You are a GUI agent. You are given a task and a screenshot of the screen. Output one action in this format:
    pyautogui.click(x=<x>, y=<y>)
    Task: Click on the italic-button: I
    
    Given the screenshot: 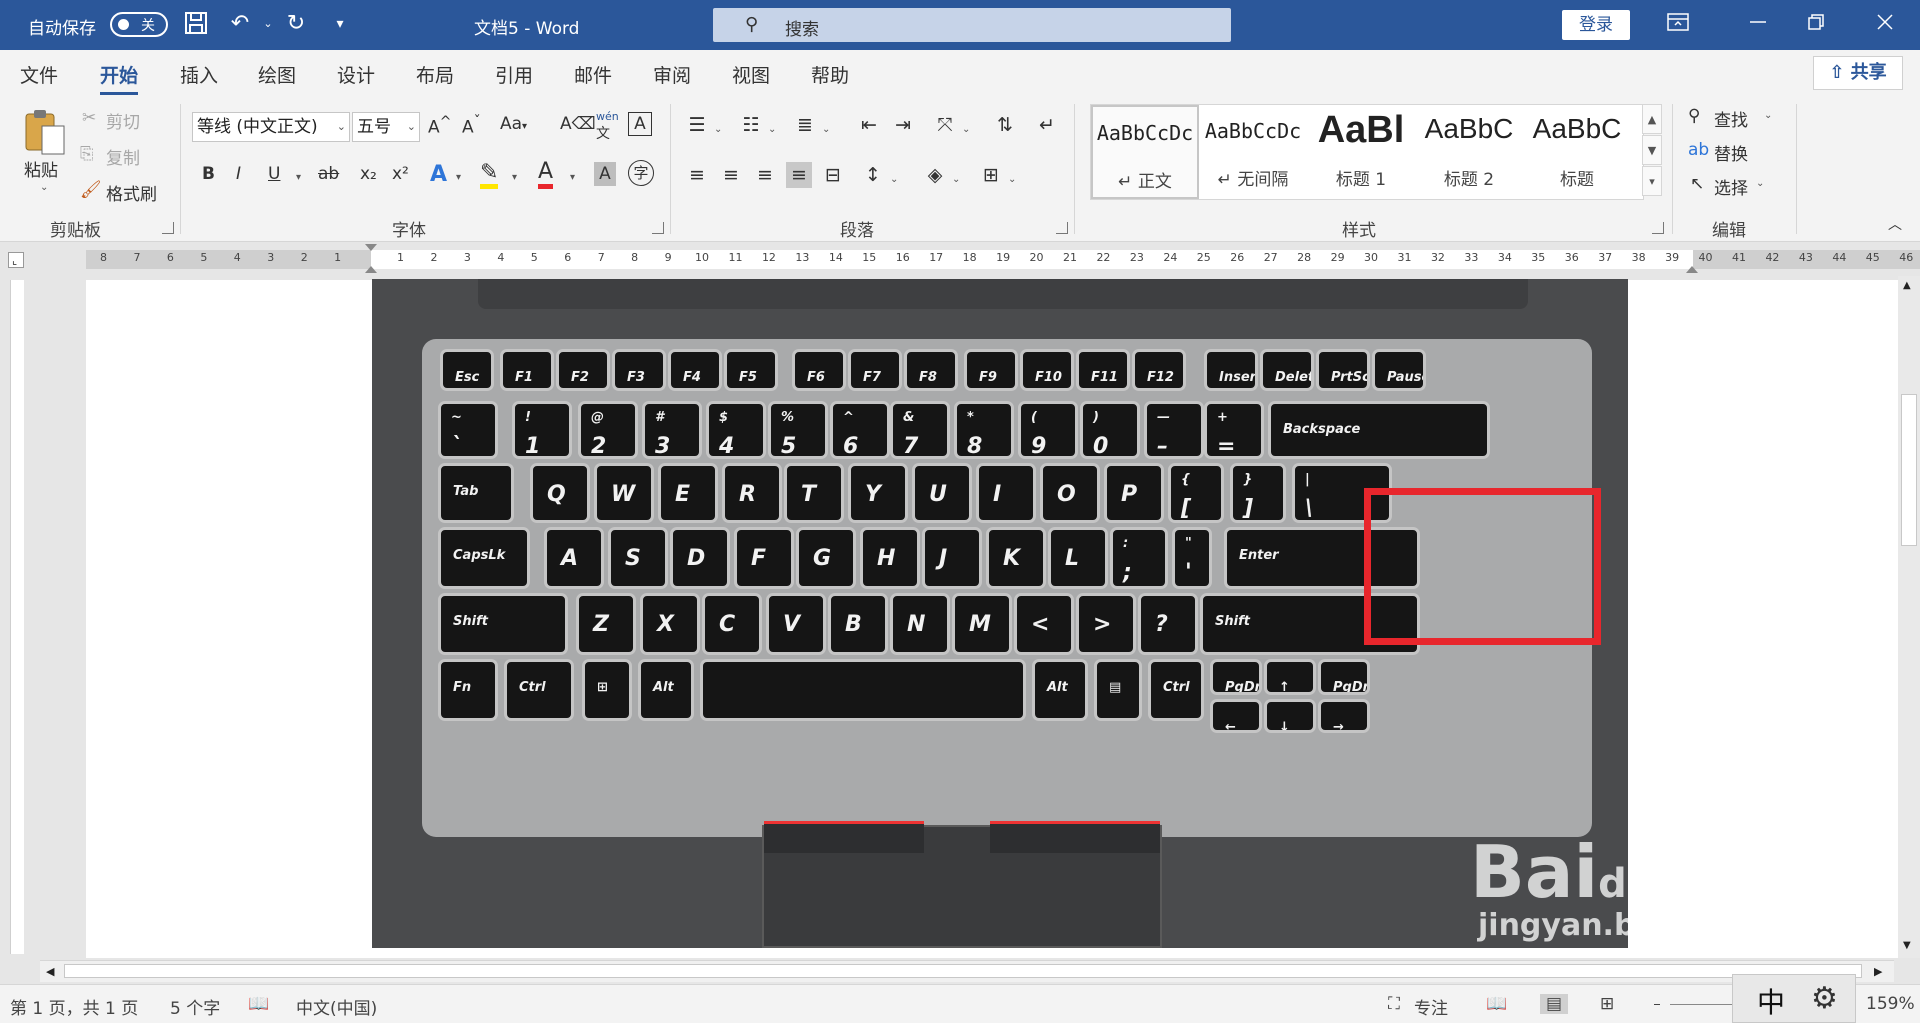 What is the action you would take?
    pyautogui.click(x=238, y=174)
    